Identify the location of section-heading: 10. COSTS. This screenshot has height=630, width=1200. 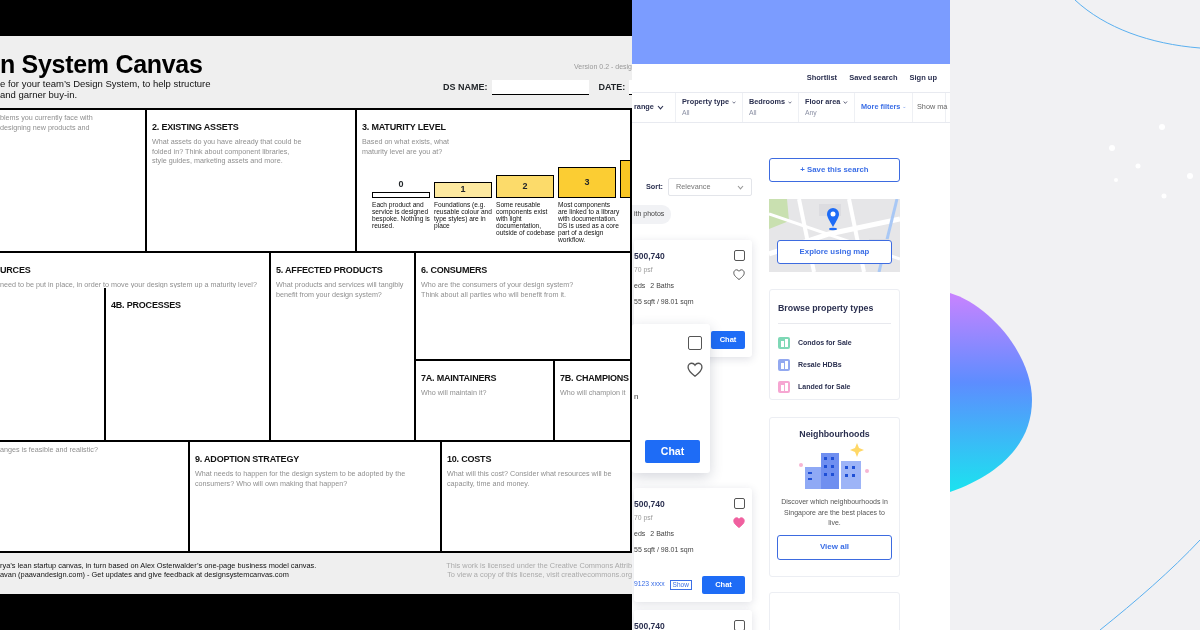
(469, 459).